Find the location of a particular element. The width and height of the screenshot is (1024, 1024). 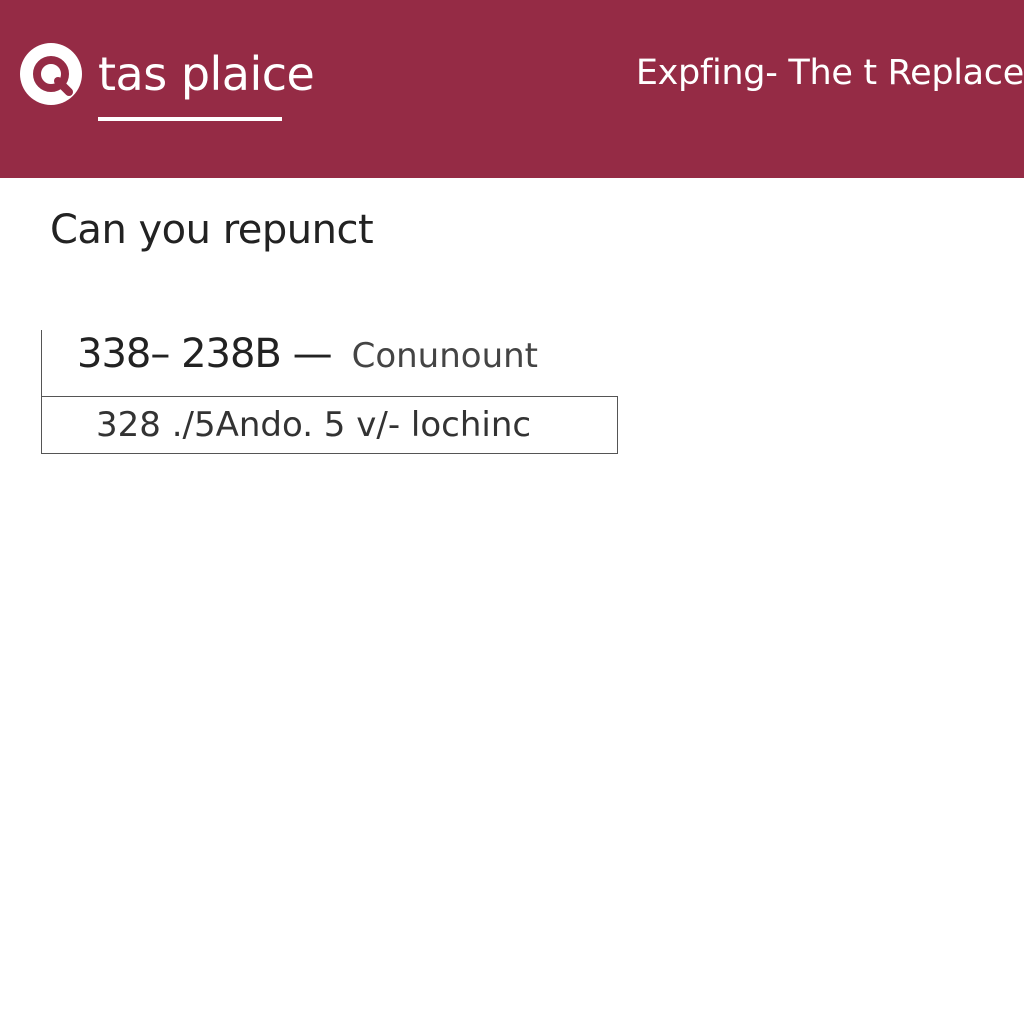

result-row-primary-content: 338– 238B — Conunount is located at coordinates (307, 358).